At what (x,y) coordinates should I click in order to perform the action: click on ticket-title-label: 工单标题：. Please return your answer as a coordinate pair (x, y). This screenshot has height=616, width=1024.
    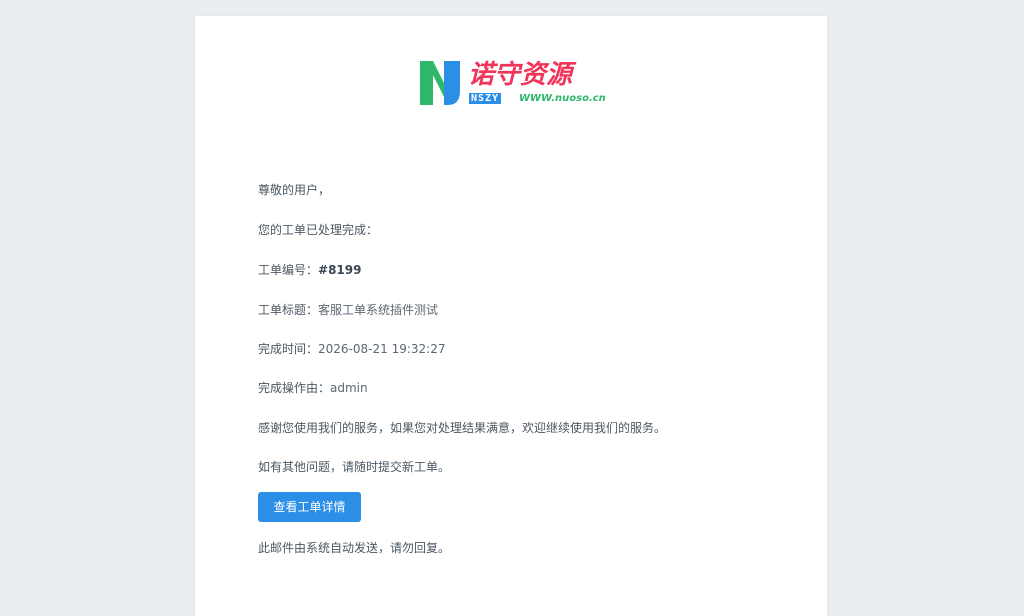
    Looking at the image, I should click on (288, 310).